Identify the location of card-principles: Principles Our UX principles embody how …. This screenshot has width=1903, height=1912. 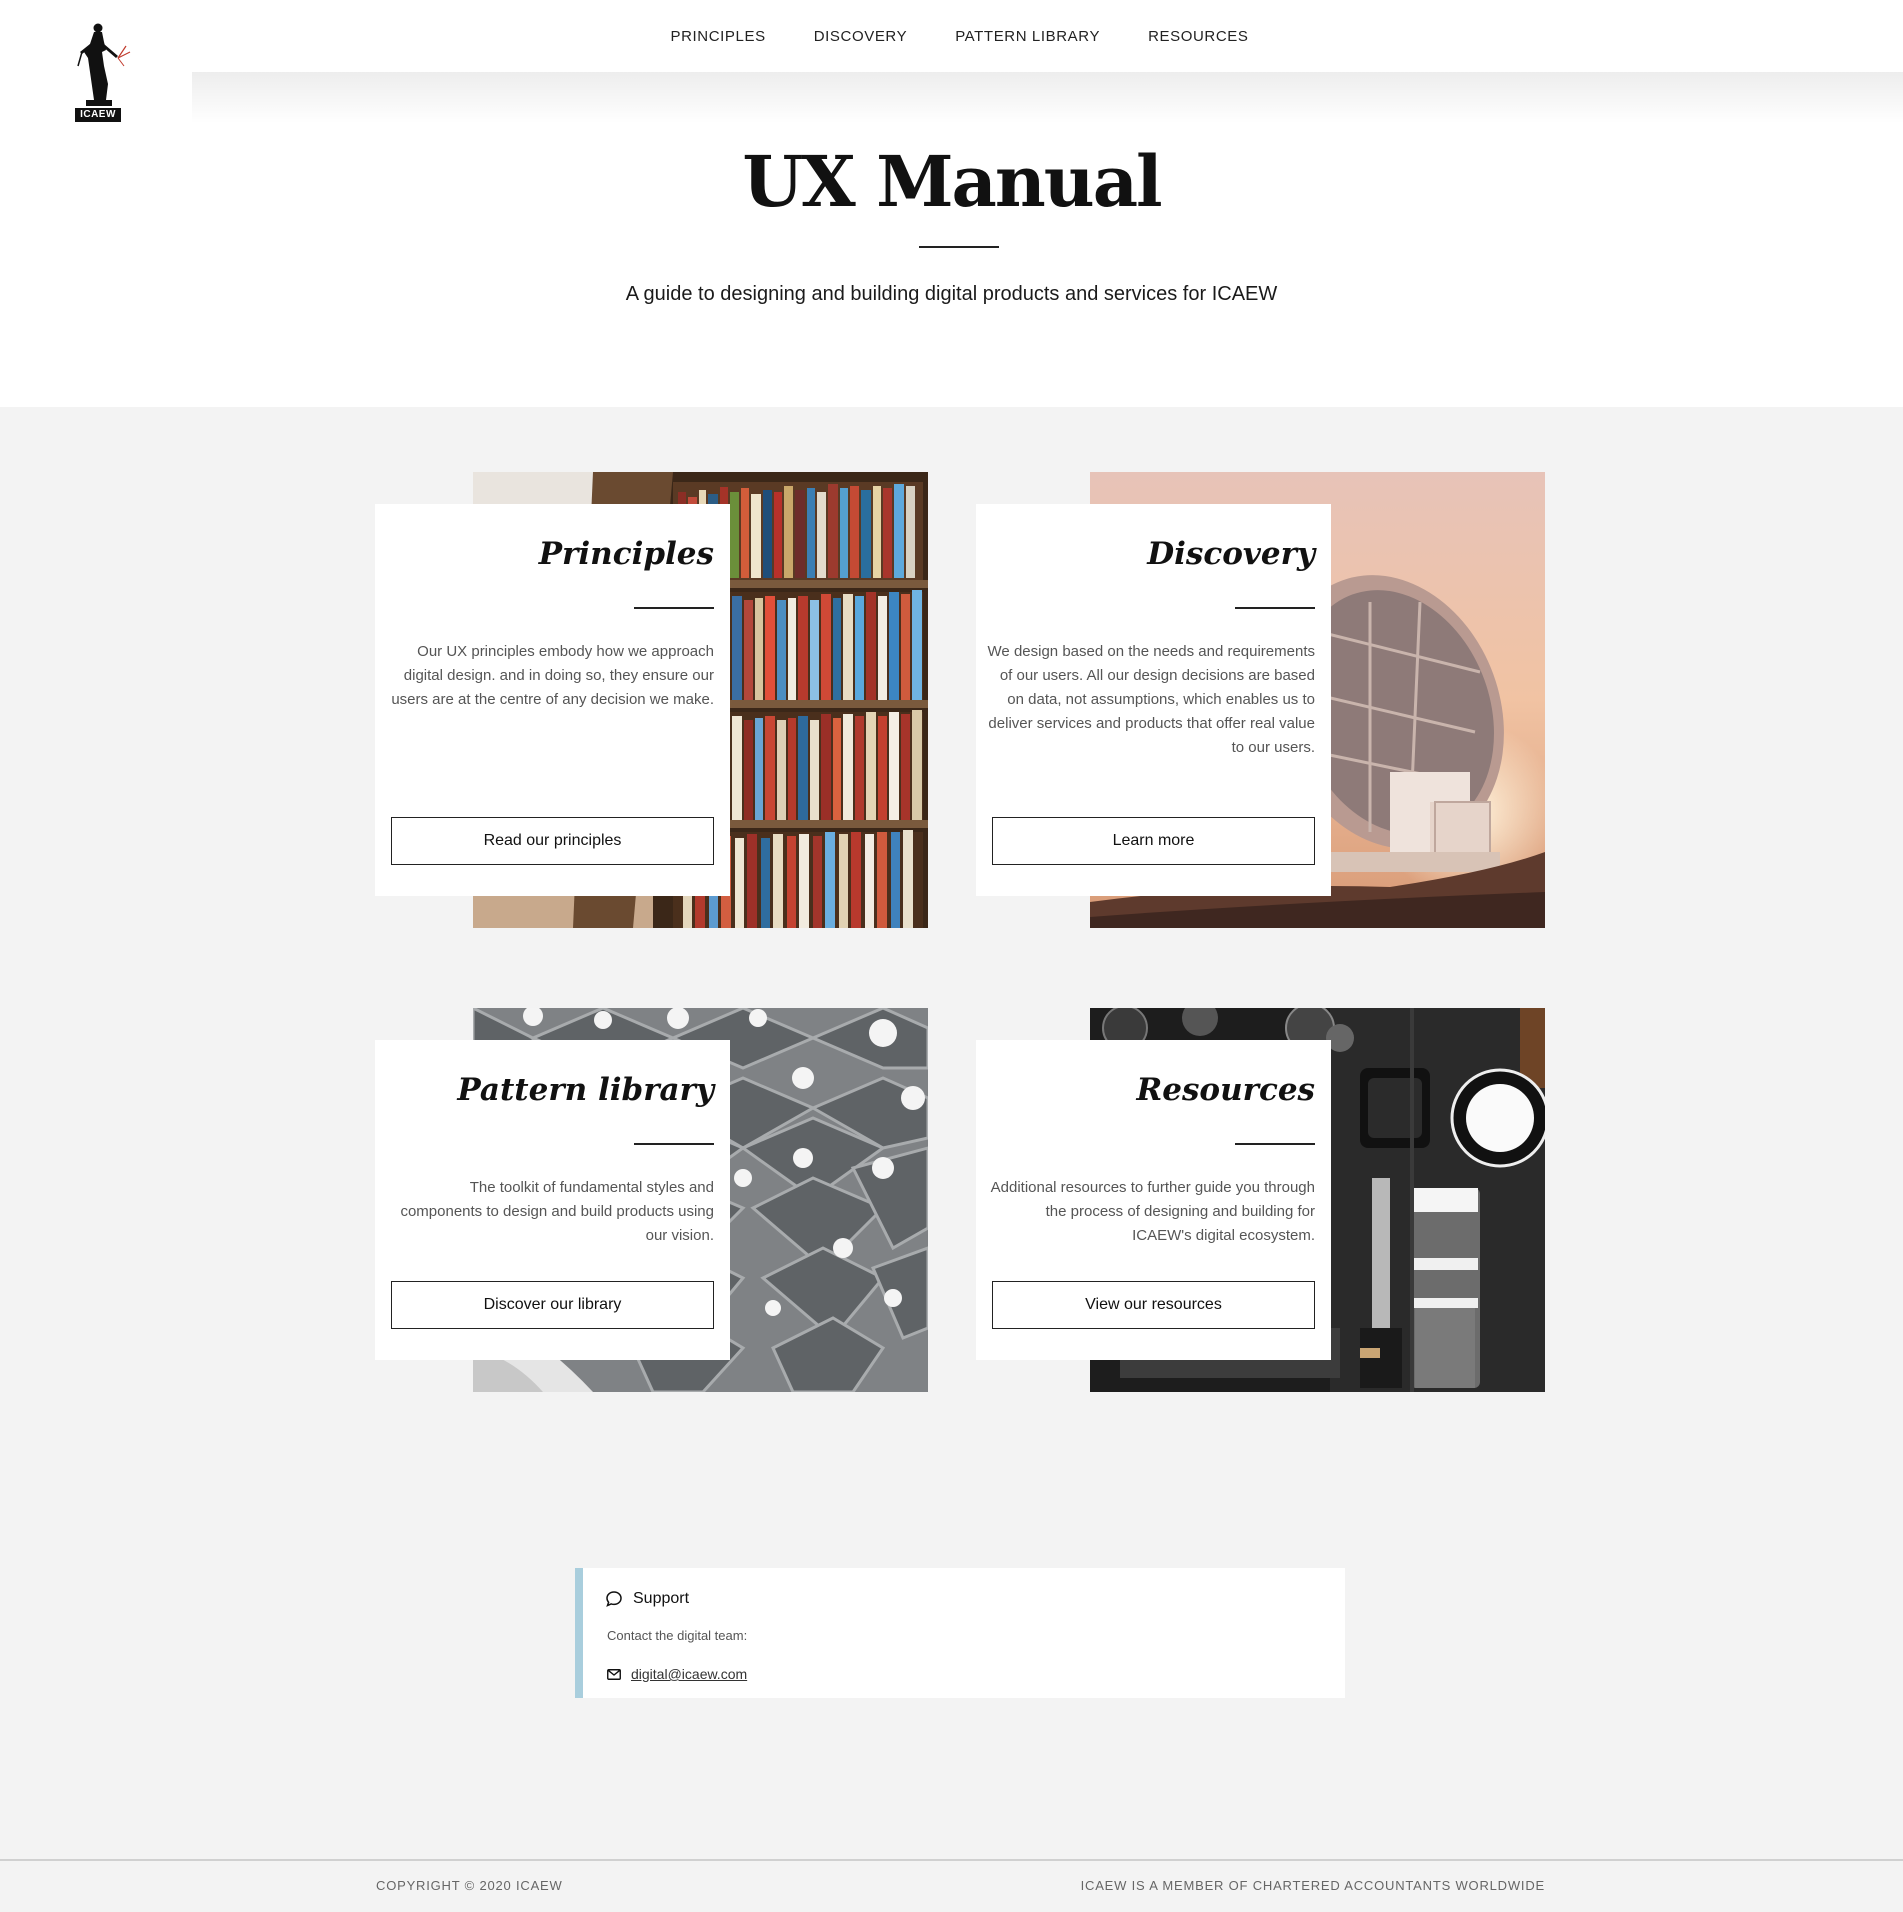
(552, 700).